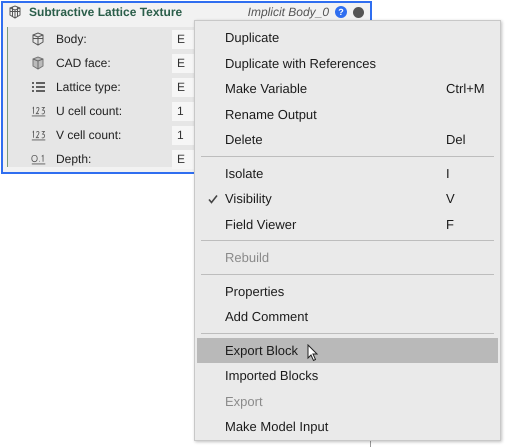 The height and width of the screenshot is (447, 509). What do you see at coordinates (74, 159) in the screenshot?
I see `field-label: Depth:` at bounding box center [74, 159].